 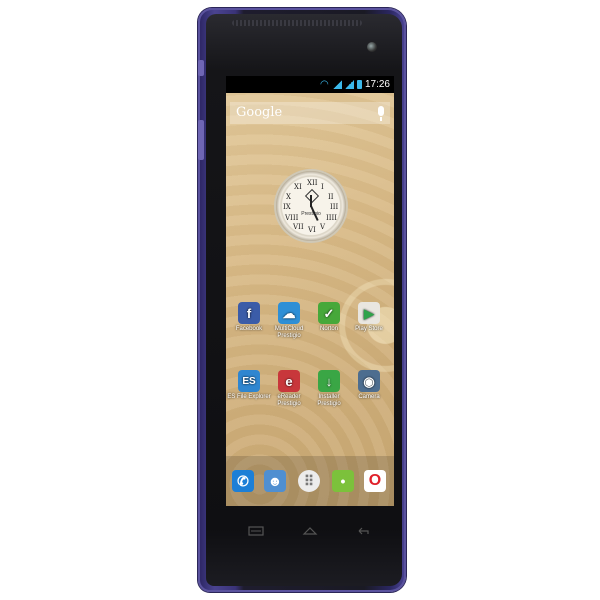 What do you see at coordinates (359, 84) in the screenshot?
I see `battery-icon` at bounding box center [359, 84].